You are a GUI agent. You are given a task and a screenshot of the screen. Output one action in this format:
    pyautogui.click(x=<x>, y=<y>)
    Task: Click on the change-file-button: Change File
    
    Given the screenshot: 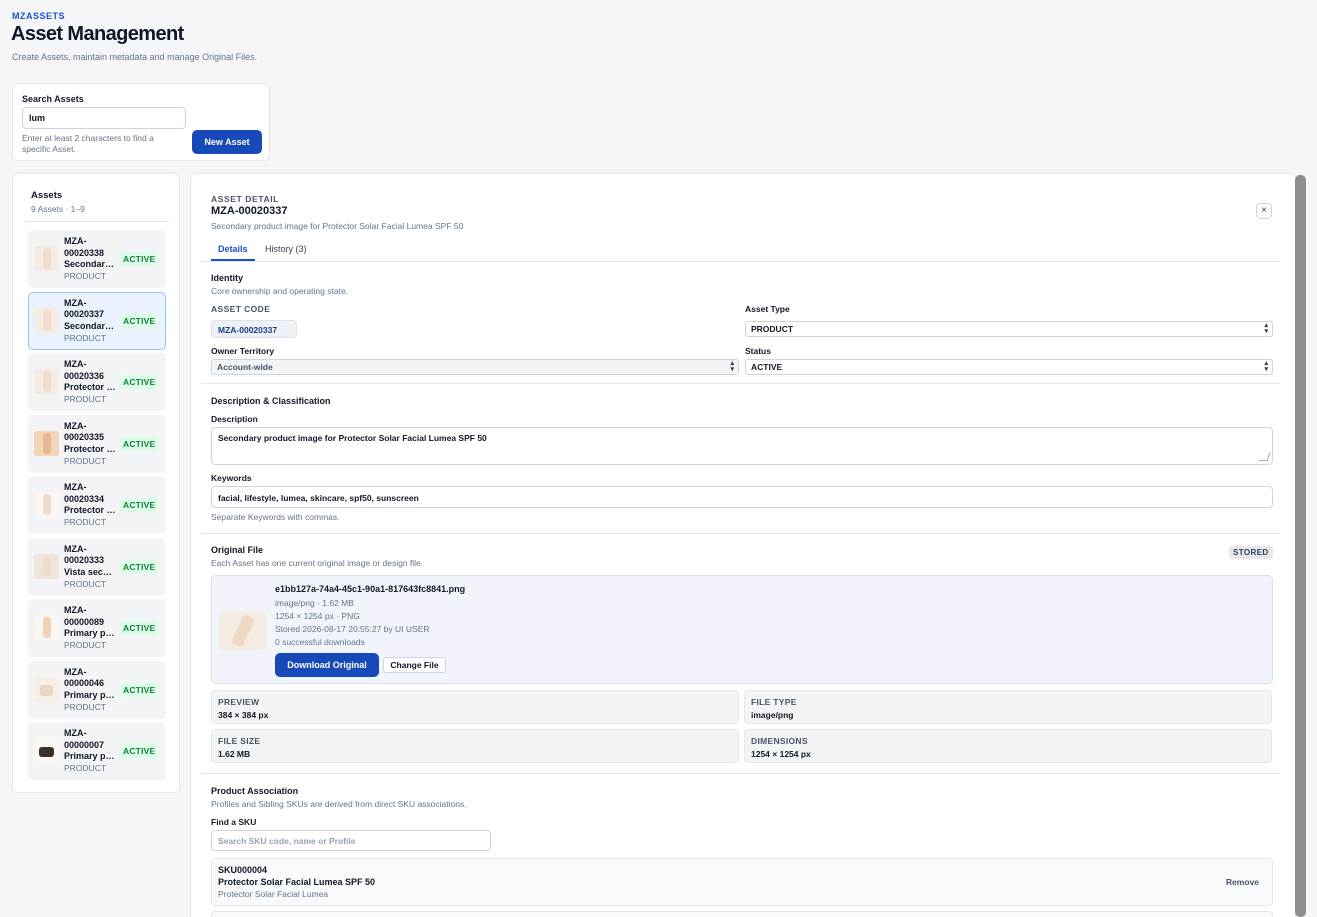 What is the action you would take?
    pyautogui.click(x=414, y=665)
    